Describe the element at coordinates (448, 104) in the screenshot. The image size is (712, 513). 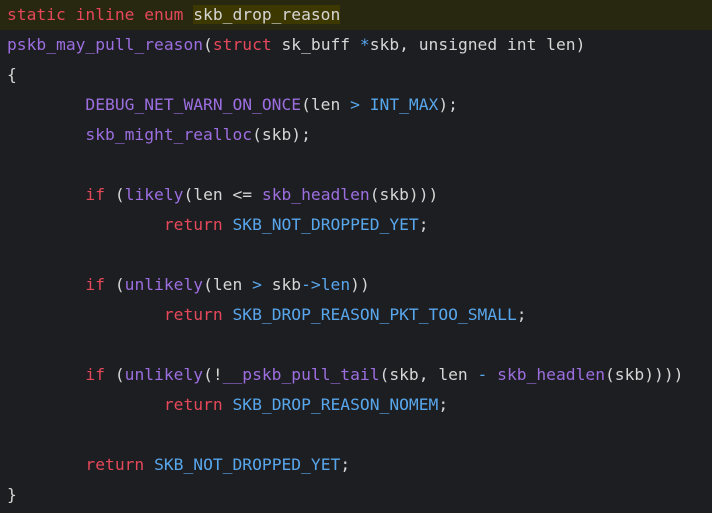
I see `code-token: );` at that location.